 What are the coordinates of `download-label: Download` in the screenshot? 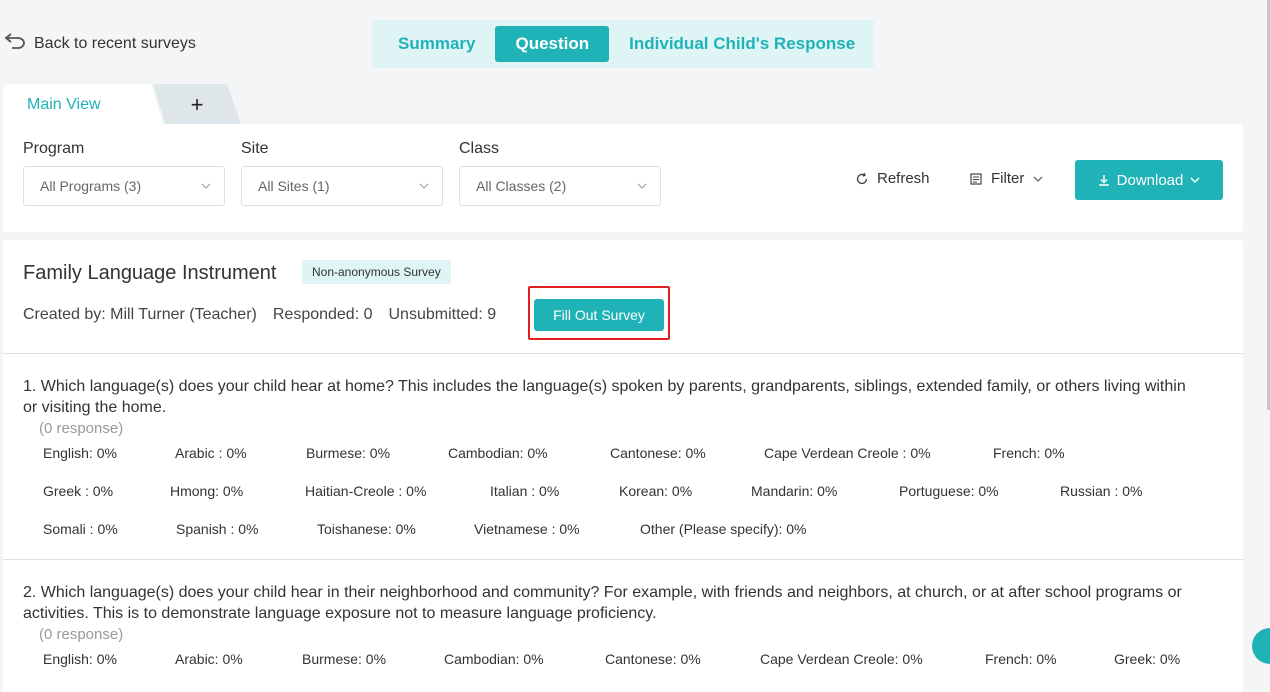 It's located at (1150, 180).